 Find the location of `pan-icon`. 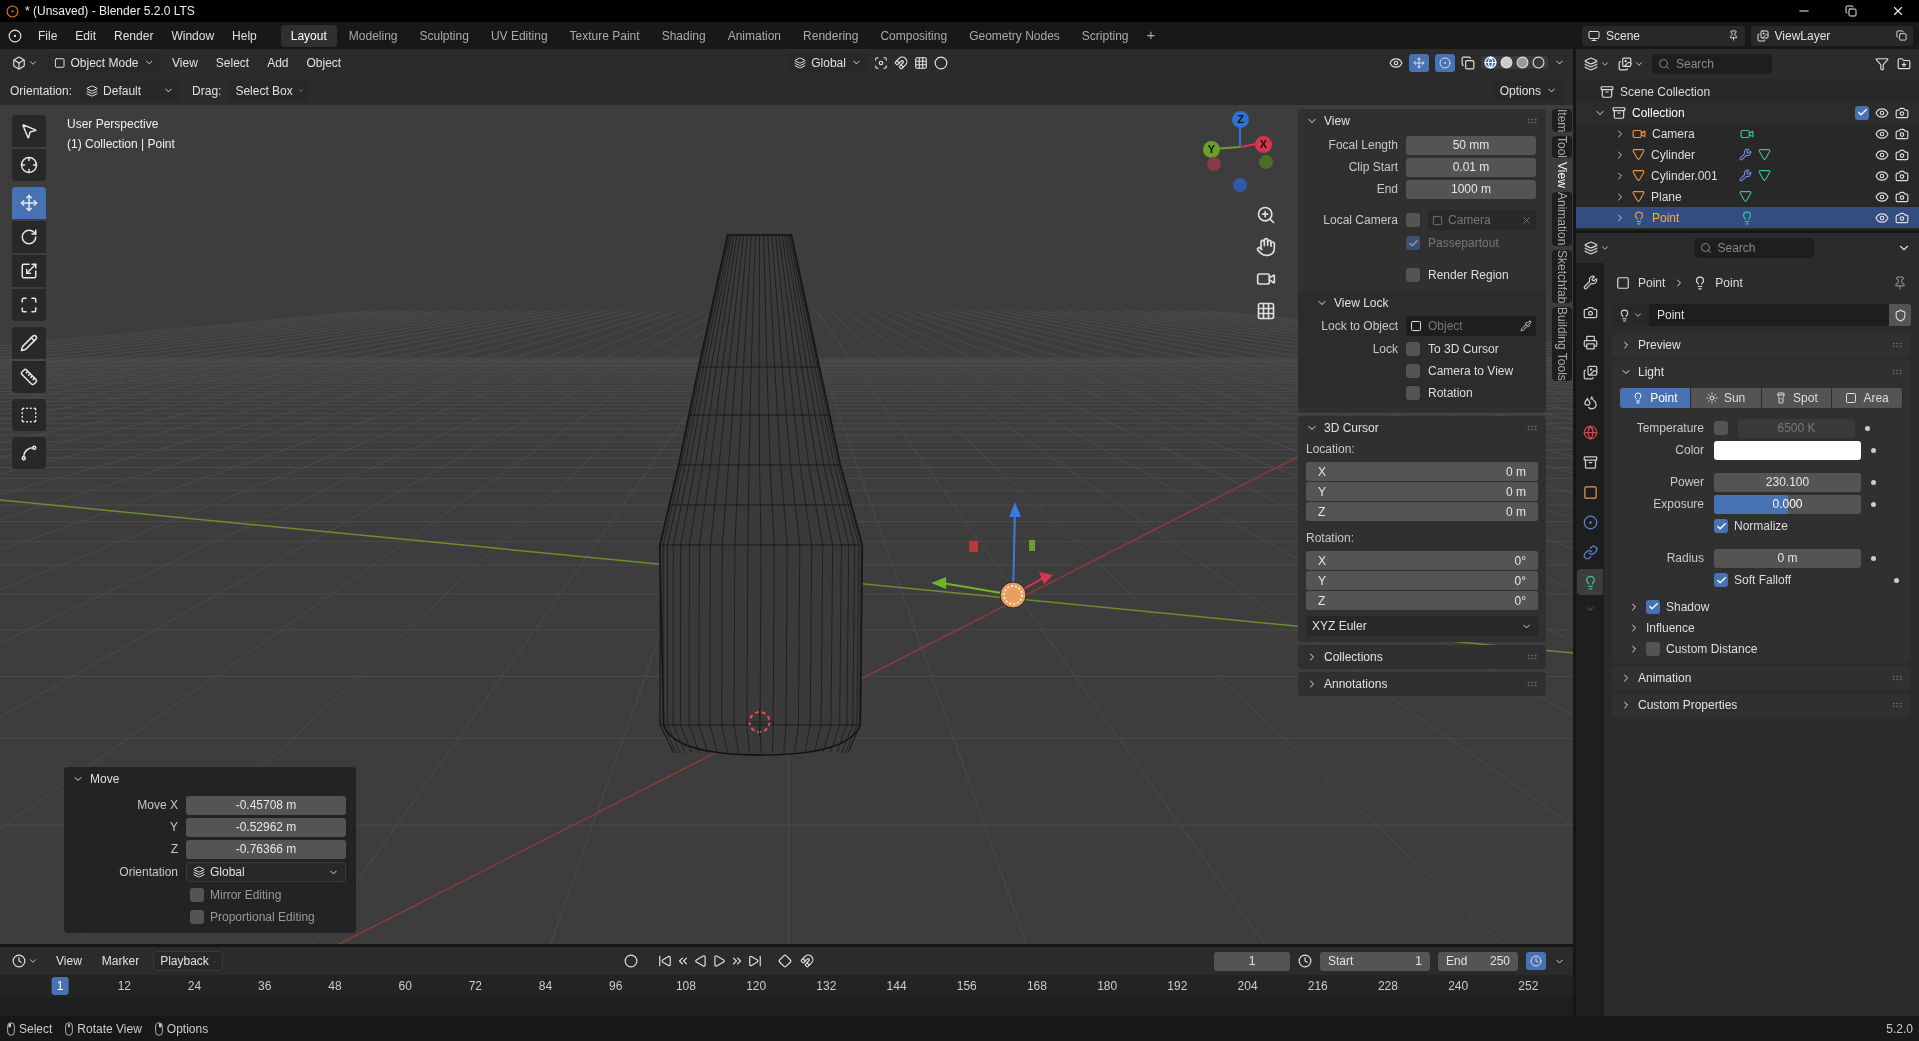

pan-icon is located at coordinates (1266, 247).